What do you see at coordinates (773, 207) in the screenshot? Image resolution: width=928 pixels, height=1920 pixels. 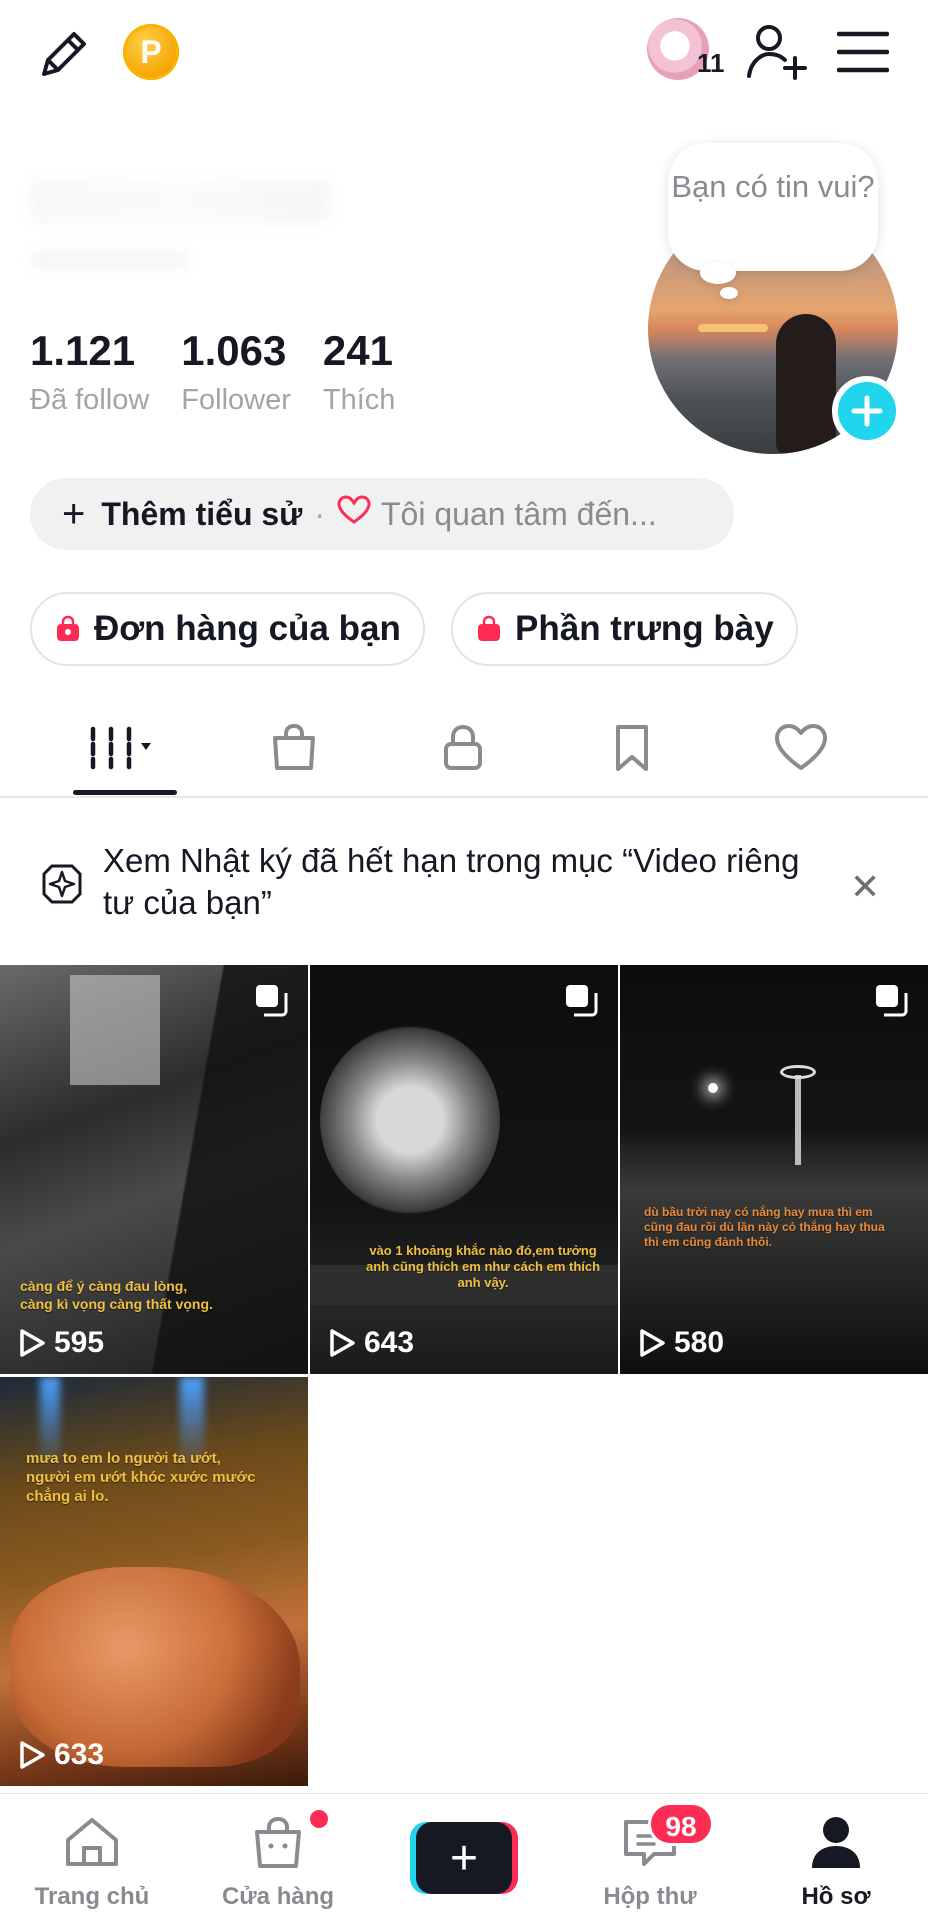 I see `status-bubble: Bạn có tin vui?` at bounding box center [773, 207].